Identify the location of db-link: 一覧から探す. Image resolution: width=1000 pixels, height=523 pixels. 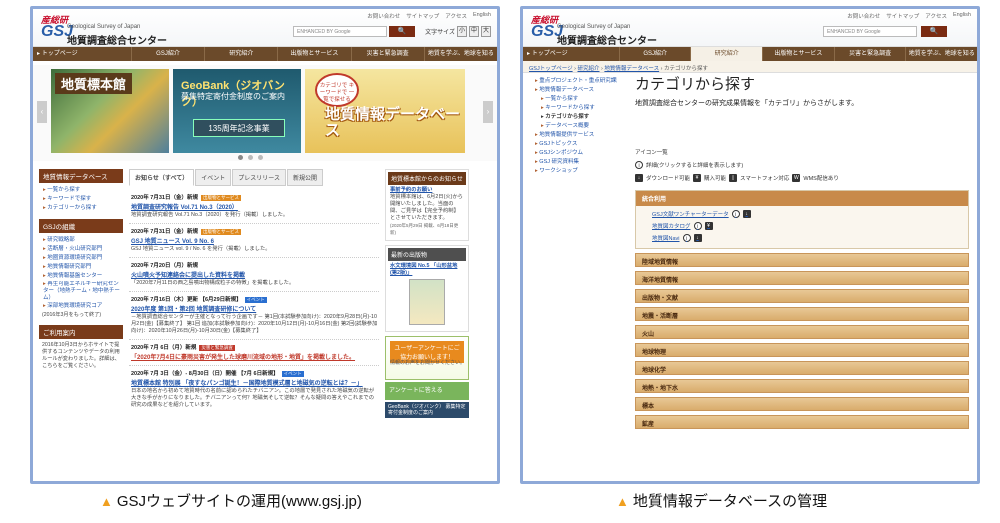
(83, 190).